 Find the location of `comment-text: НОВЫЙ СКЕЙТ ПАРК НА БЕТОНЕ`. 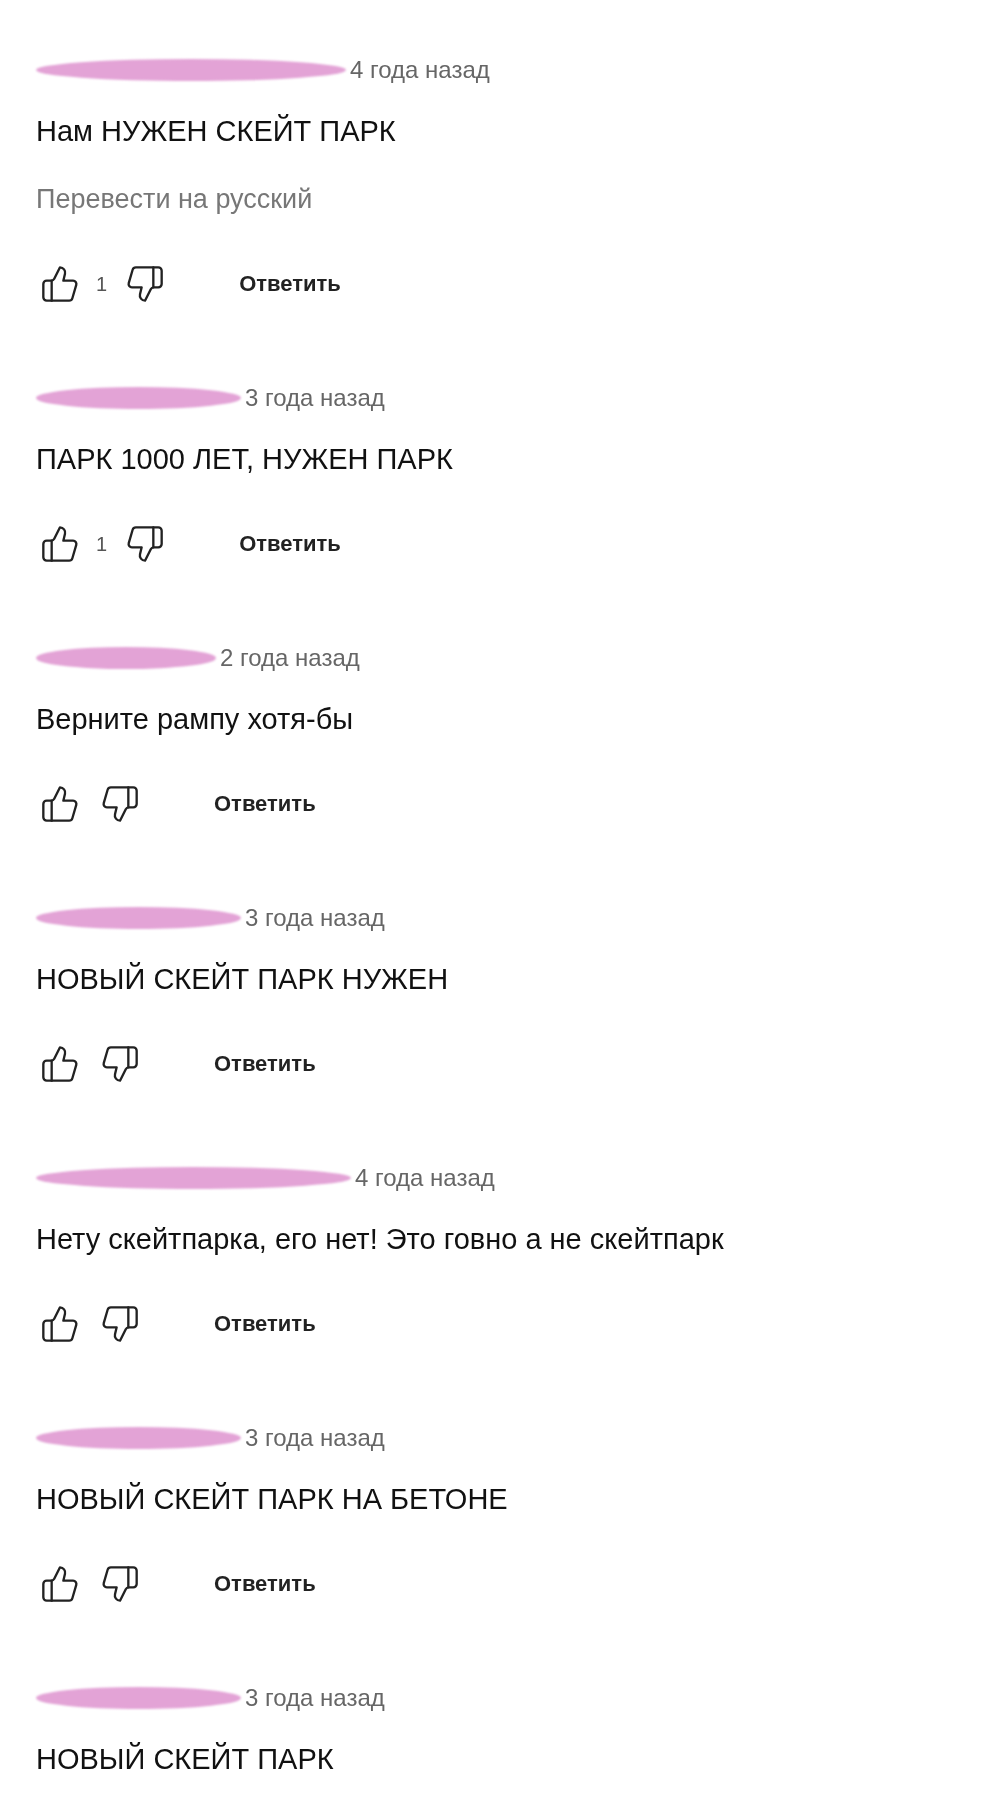

comment-text: НОВЫЙ СКЕЙТ ПАРК НА БЕТОНЕ is located at coordinates (272, 1499).